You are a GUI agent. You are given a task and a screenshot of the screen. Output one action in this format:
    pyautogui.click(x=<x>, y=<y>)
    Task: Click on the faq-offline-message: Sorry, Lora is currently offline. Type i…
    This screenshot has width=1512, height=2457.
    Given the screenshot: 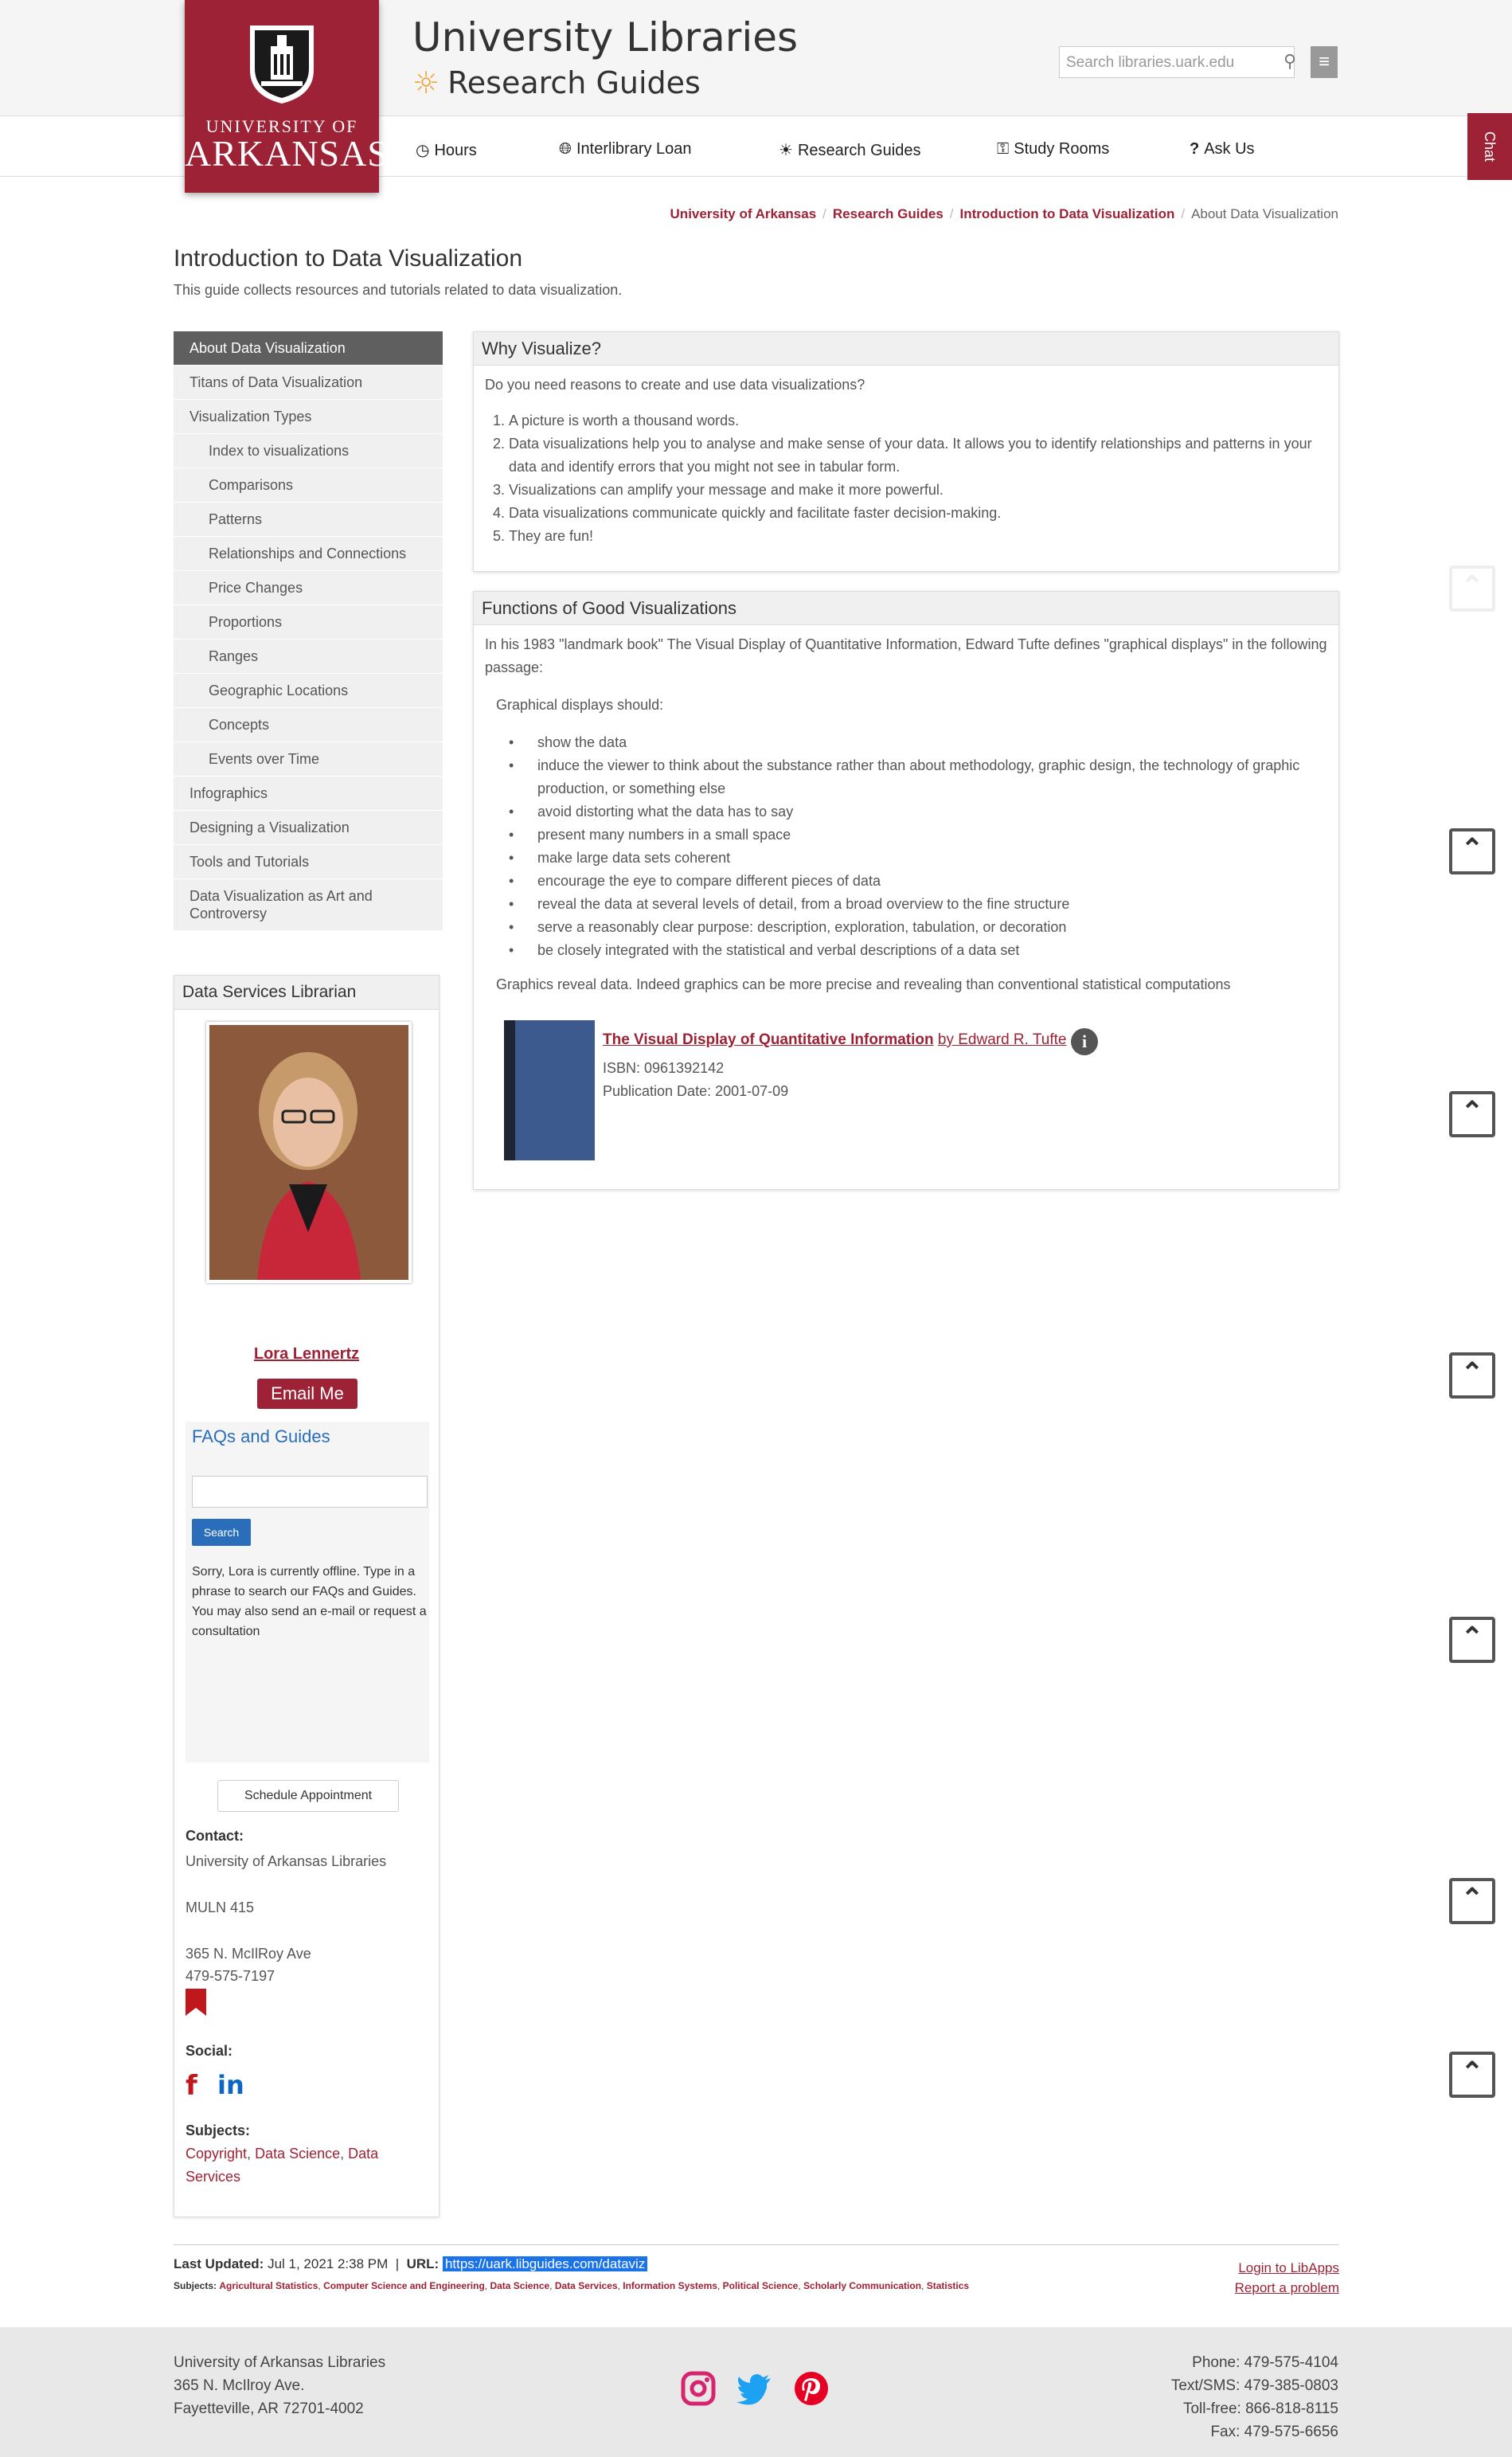 What is the action you would take?
    pyautogui.click(x=309, y=1602)
    